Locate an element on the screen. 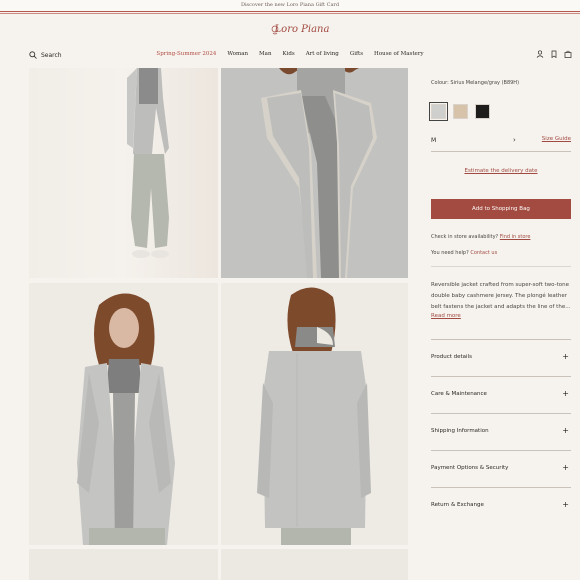 The width and height of the screenshot is (580, 580). accordion-label: Shipping Information is located at coordinates (460, 431).